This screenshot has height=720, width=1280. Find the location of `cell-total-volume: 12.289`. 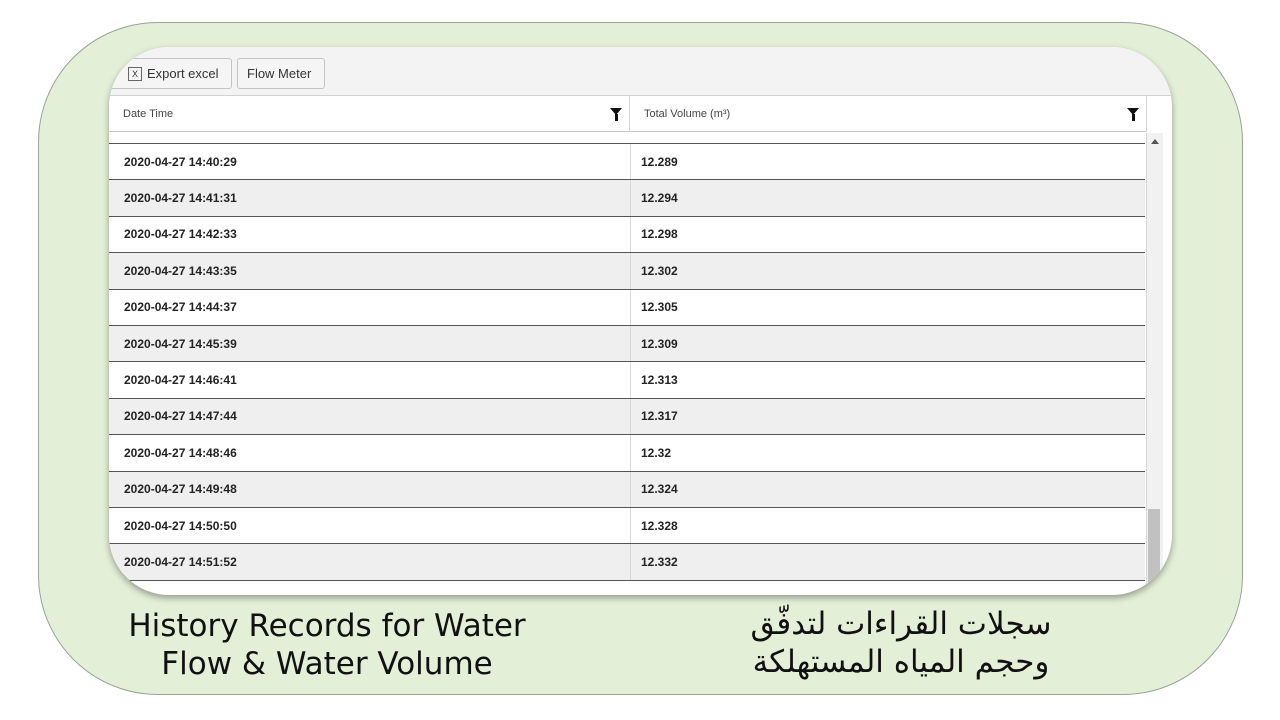

cell-total-volume: 12.289 is located at coordinates (885, 162).